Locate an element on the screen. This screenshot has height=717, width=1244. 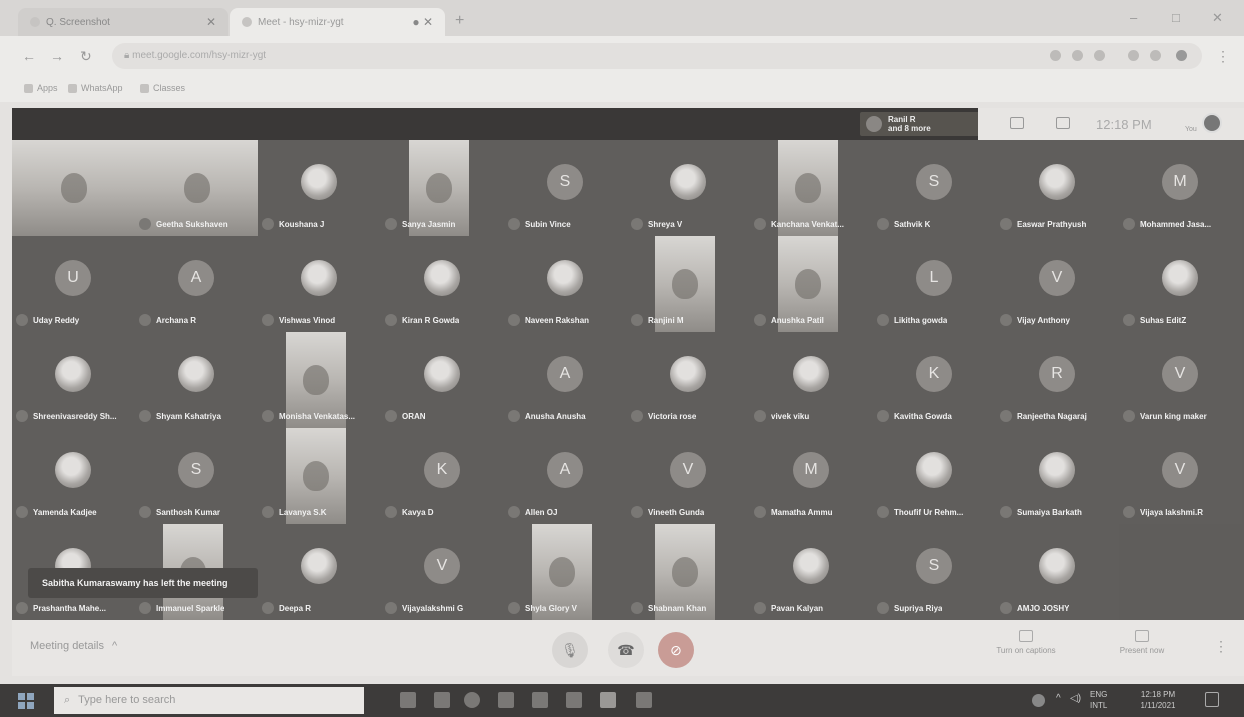
participant-tile: U Uday Reddy is located at coordinates (73, 284).